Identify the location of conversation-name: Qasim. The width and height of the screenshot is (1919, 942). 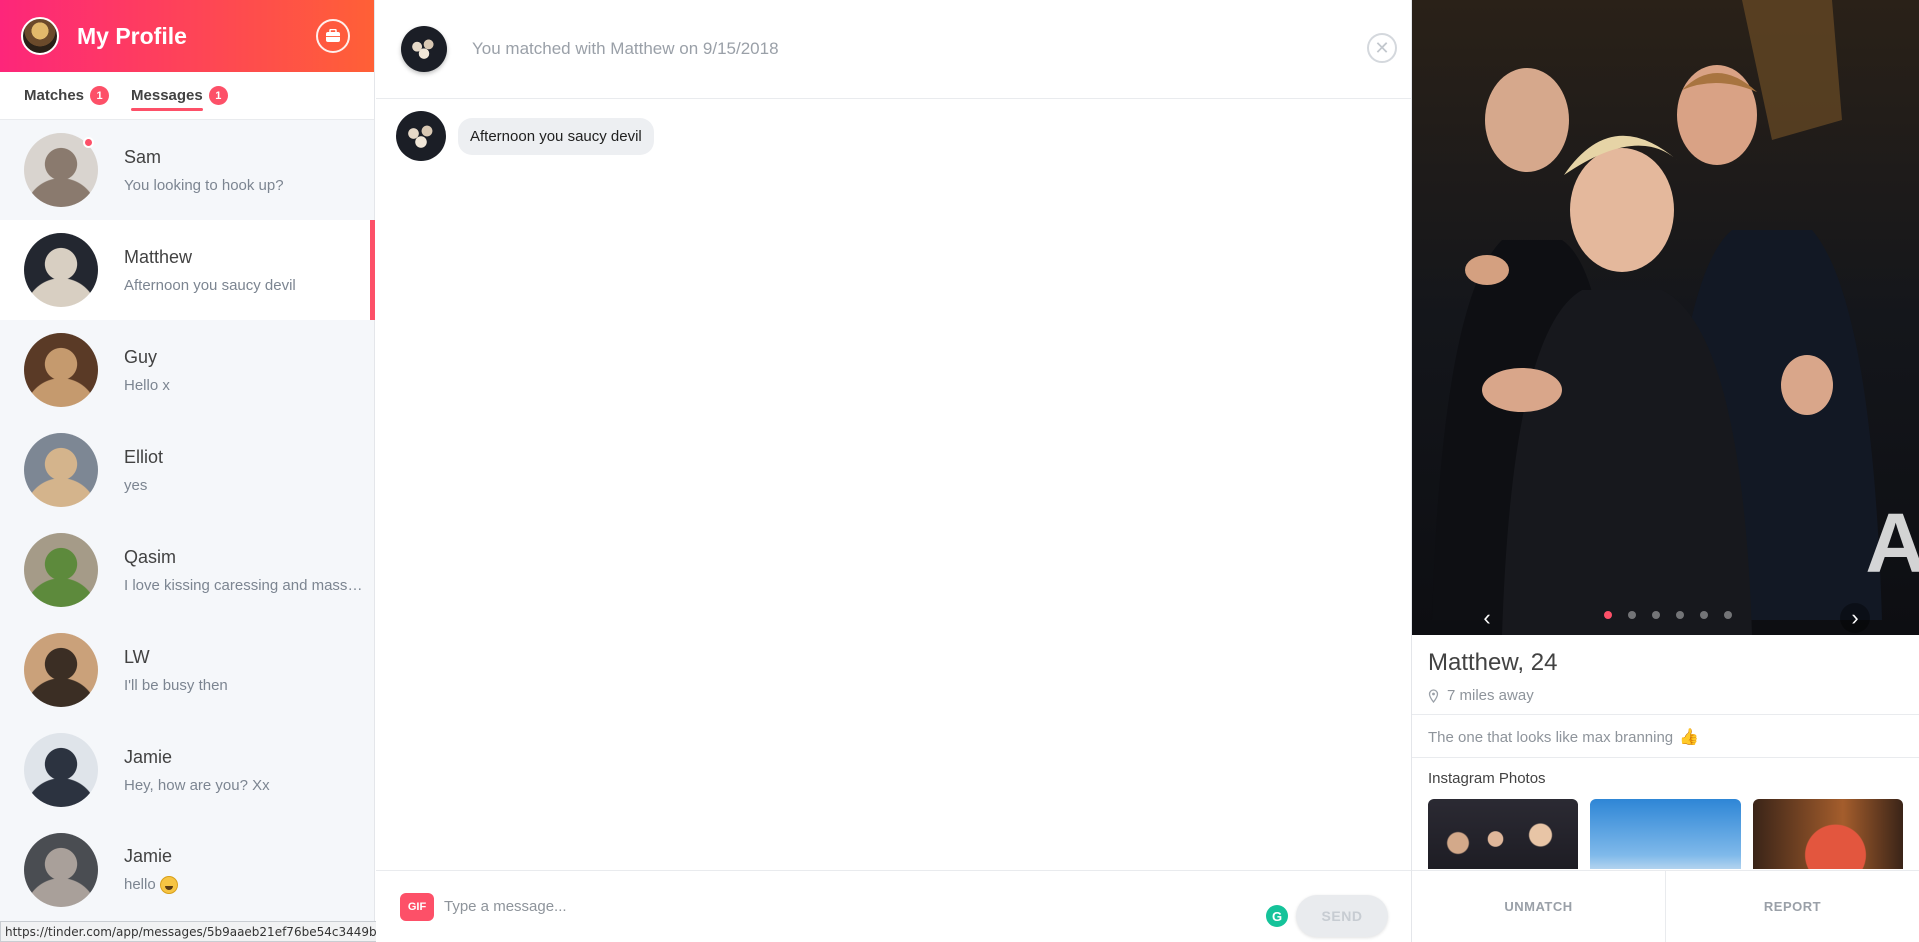
(150, 556).